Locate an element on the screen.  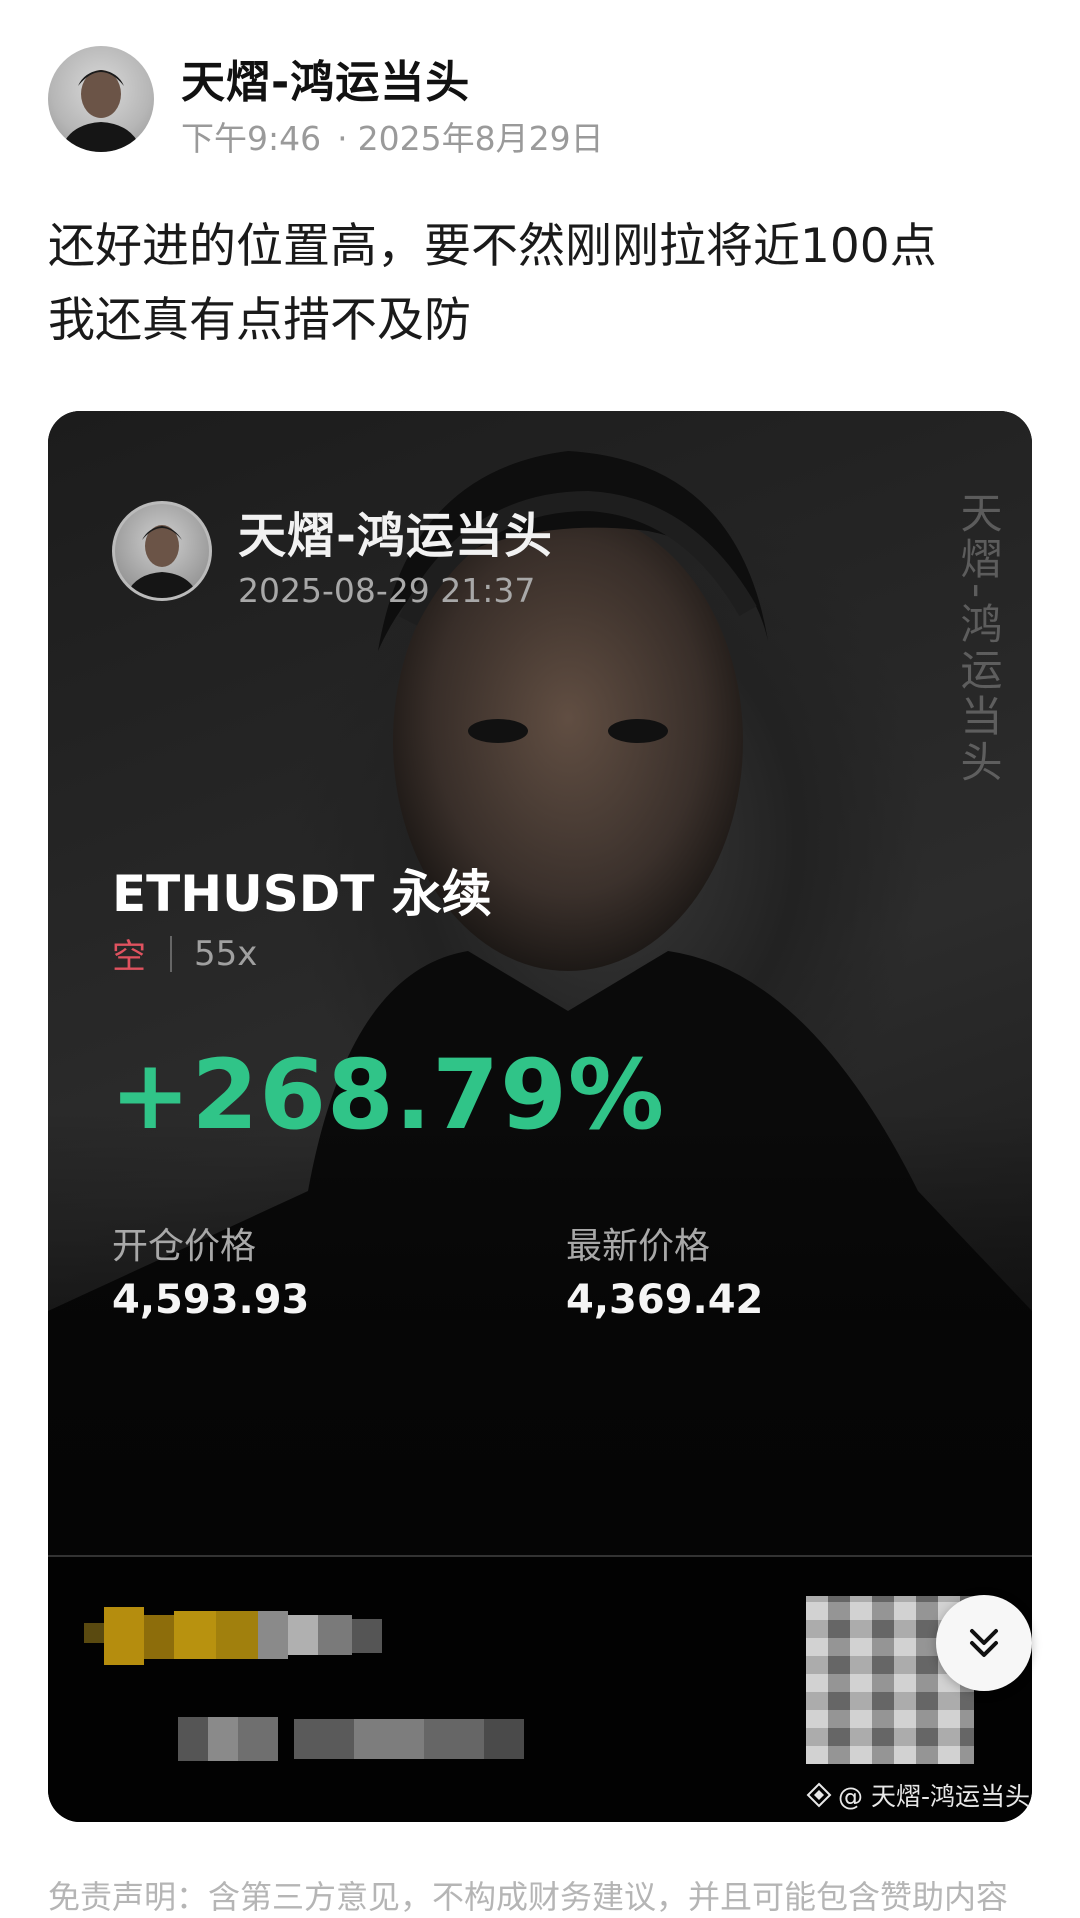
footer-credit: @ 天熠-鸿运当头 is located at coordinates (918, 1795).